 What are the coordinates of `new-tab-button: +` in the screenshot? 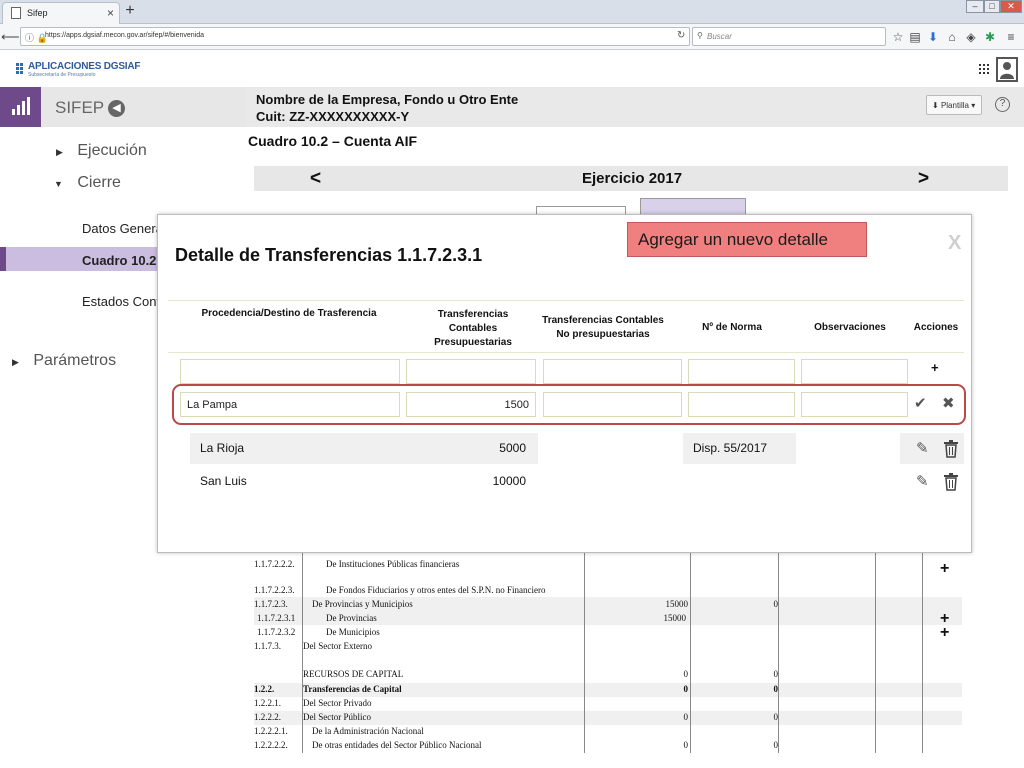 It's located at (130, 11).